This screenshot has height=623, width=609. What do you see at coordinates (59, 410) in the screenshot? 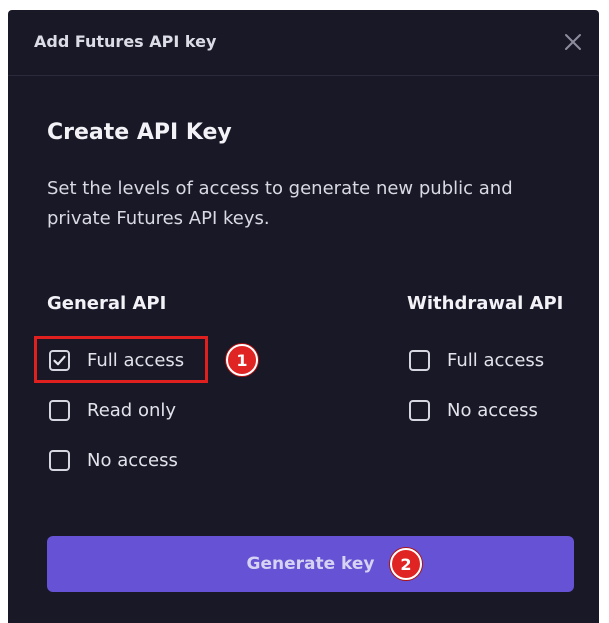
I see `general-read-only-checkbox` at bounding box center [59, 410].